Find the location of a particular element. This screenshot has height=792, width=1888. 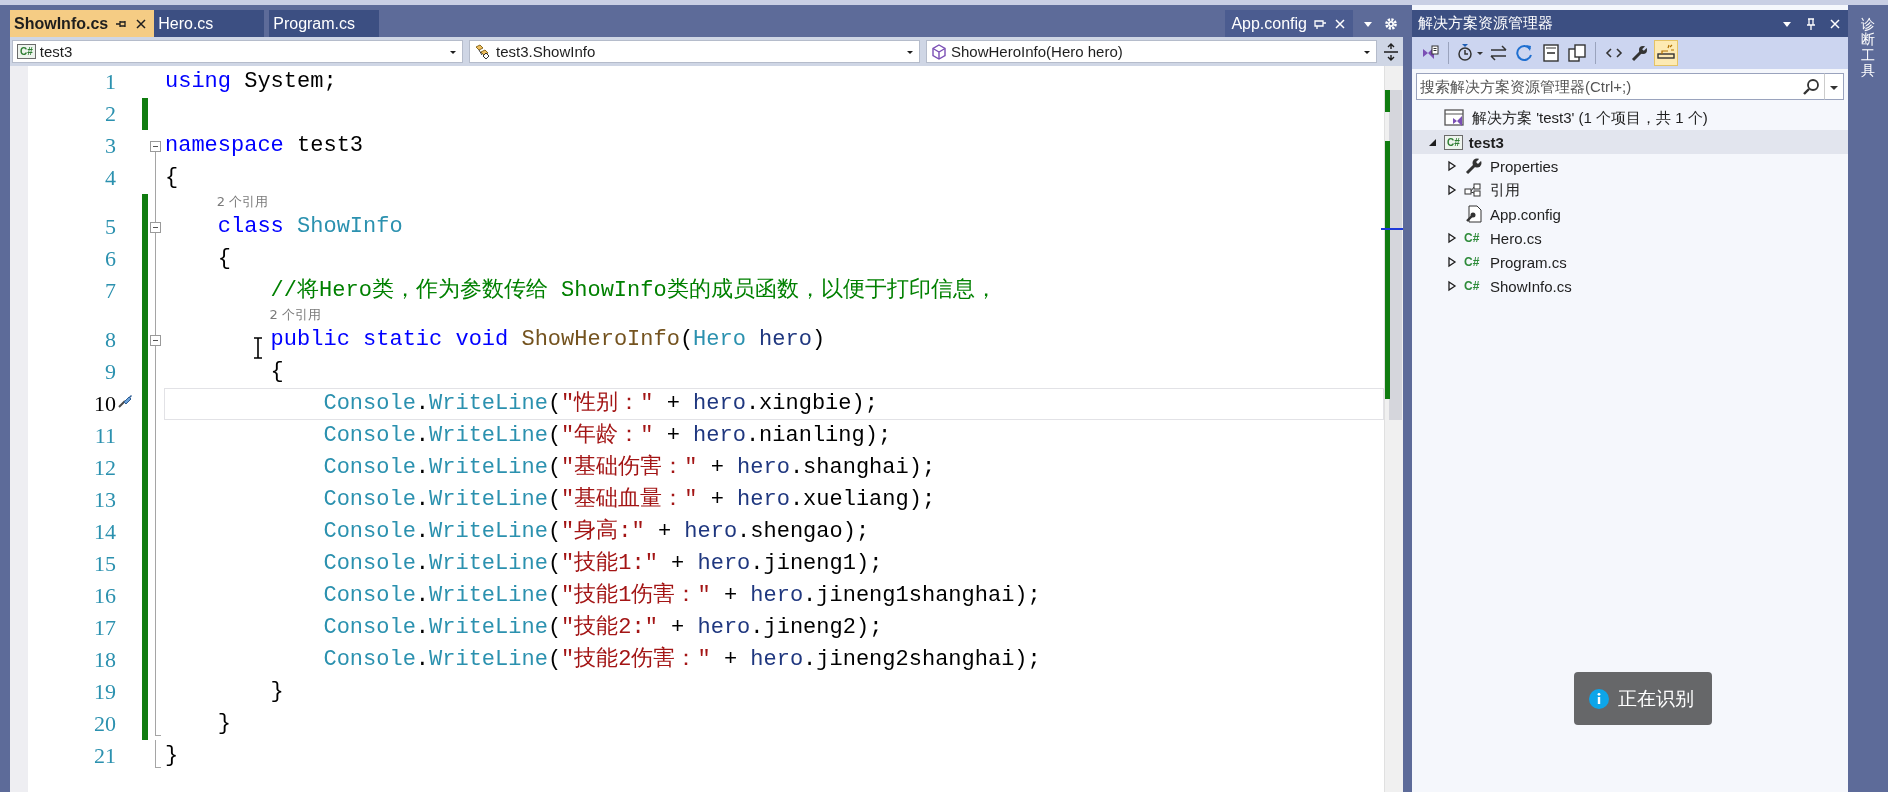

line-number: 20 is located at coordinates (105, 724).